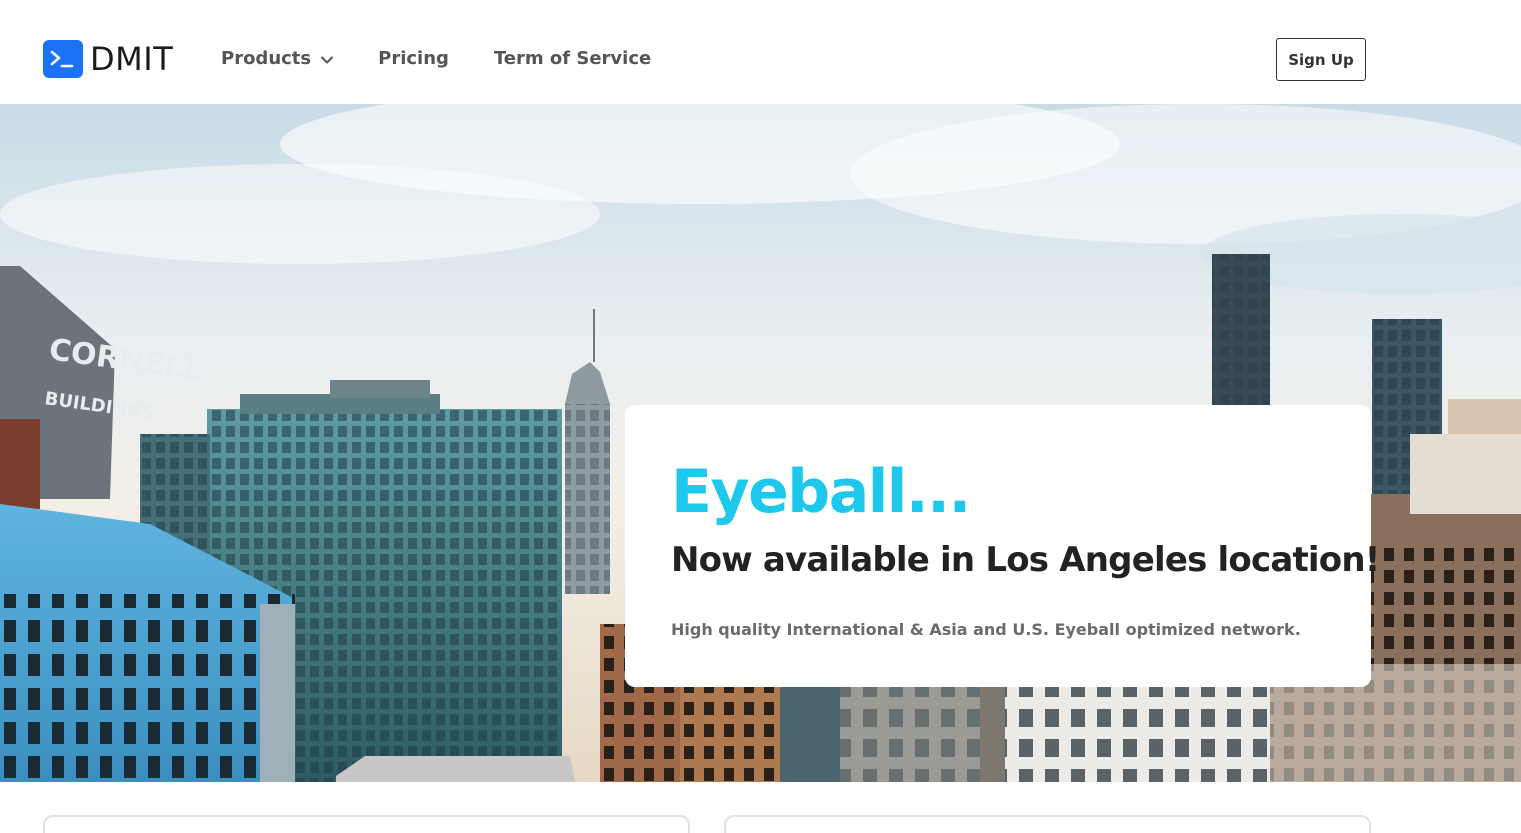 The image size is (1521, 833). What do you see at coordinates (572, 59) in the screenshot?
I see `nav-terms-of-service: Term of Service` at bounding box center [572, 59].